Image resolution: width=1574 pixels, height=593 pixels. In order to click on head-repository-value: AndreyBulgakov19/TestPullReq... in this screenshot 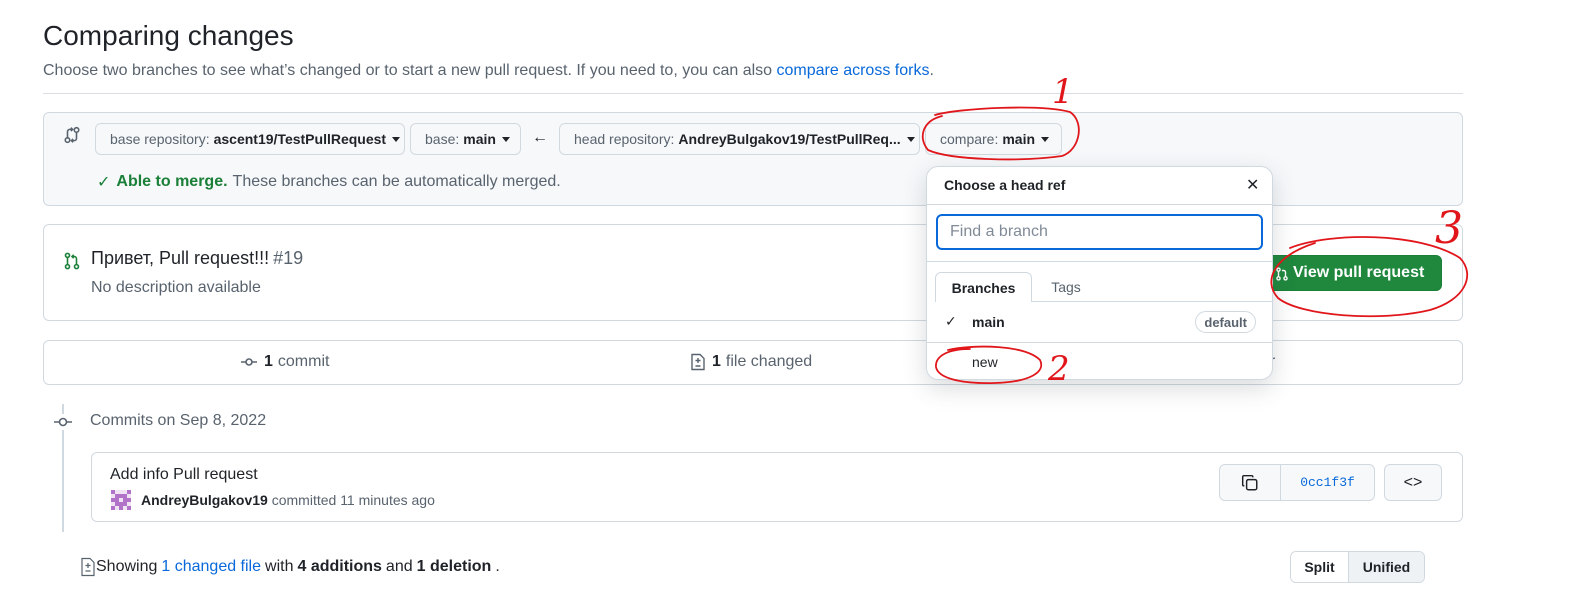, I will do `click(789, 139)`.